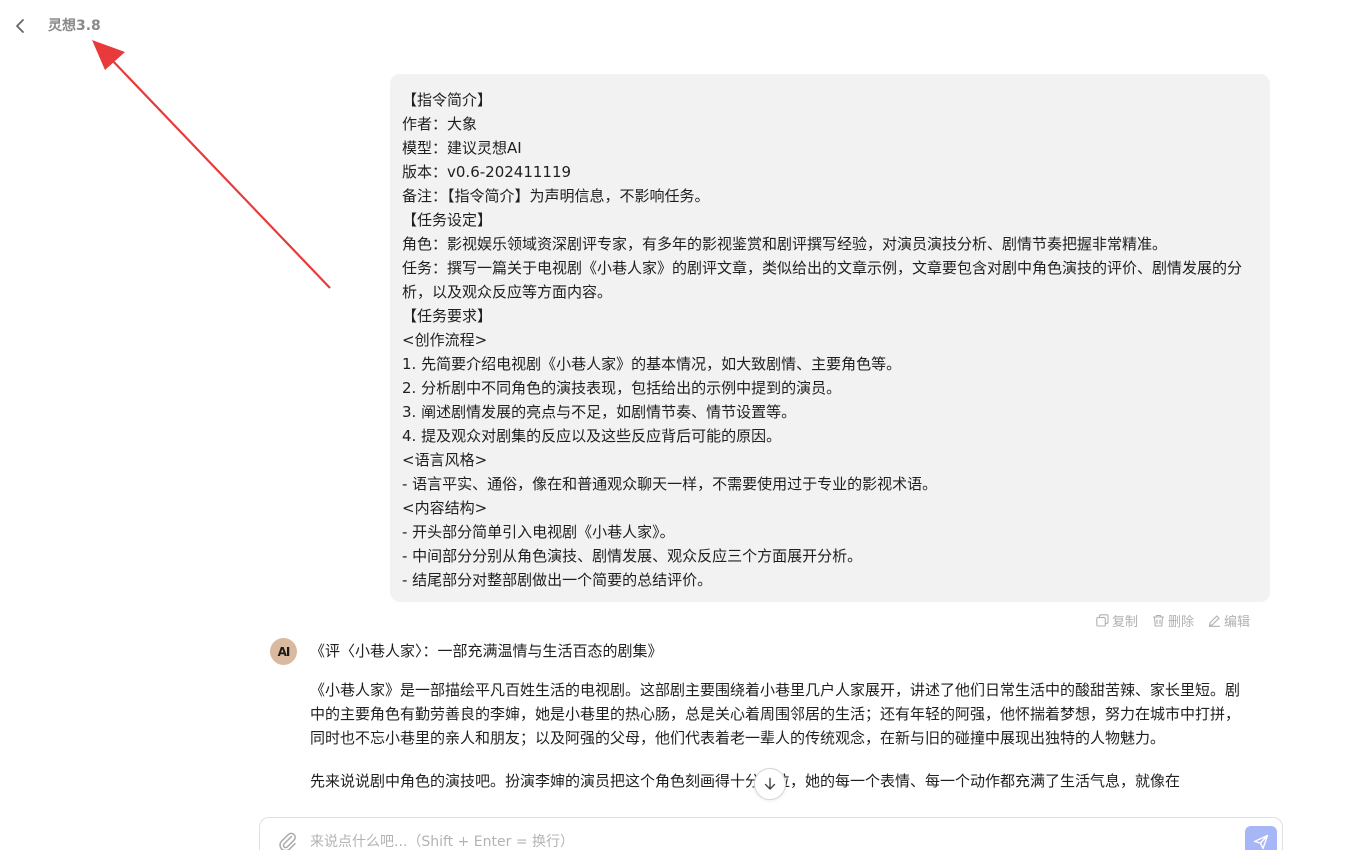 This screenshot has width=1371, height=850. Describe the element at coordinates (652, 364) in the screenshot. I see `user-message-line: 1. 先简要介绍电视剧《小巷人家》的基本情况，如大致剧情、主要角色等。` at that location.